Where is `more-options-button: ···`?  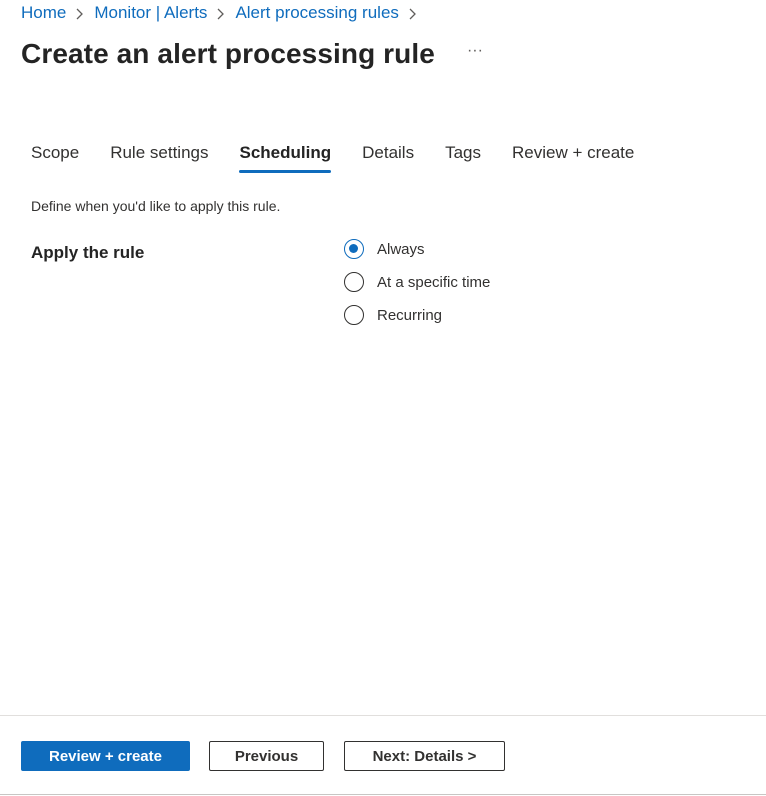
more-options-button: ··· is located at coordinates (475, 54).